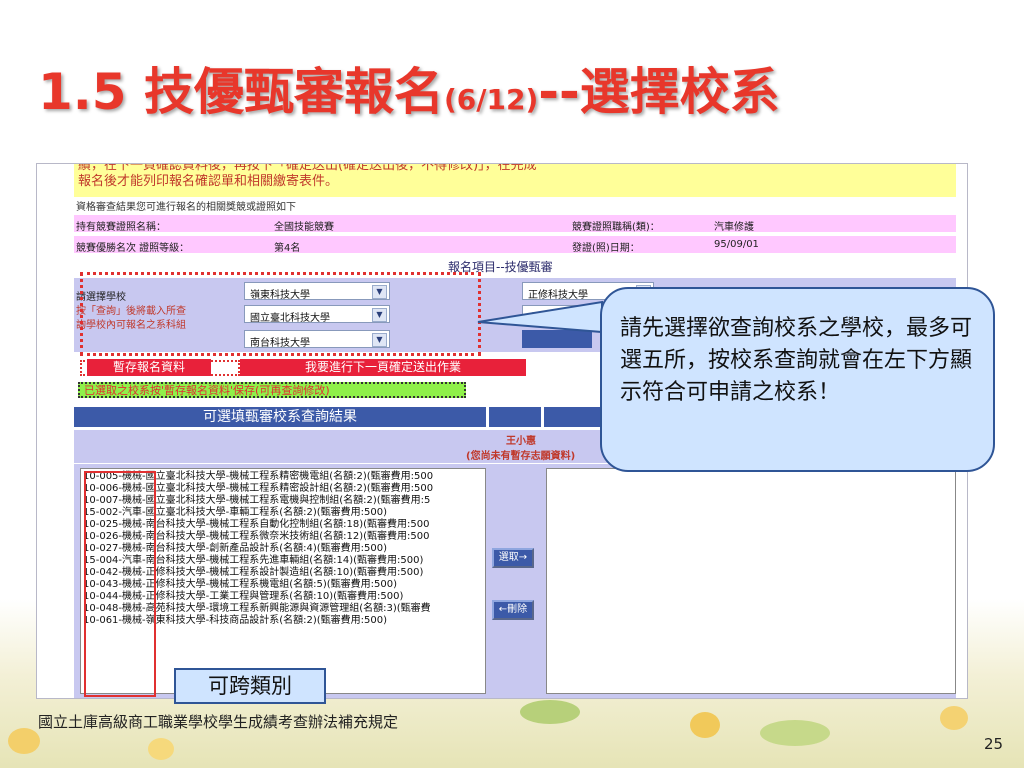  Describe the element at coordinates (383, 367) in the screenshot. I see `next-step-button: 我要進行下一頁確定送出作業` at that location.